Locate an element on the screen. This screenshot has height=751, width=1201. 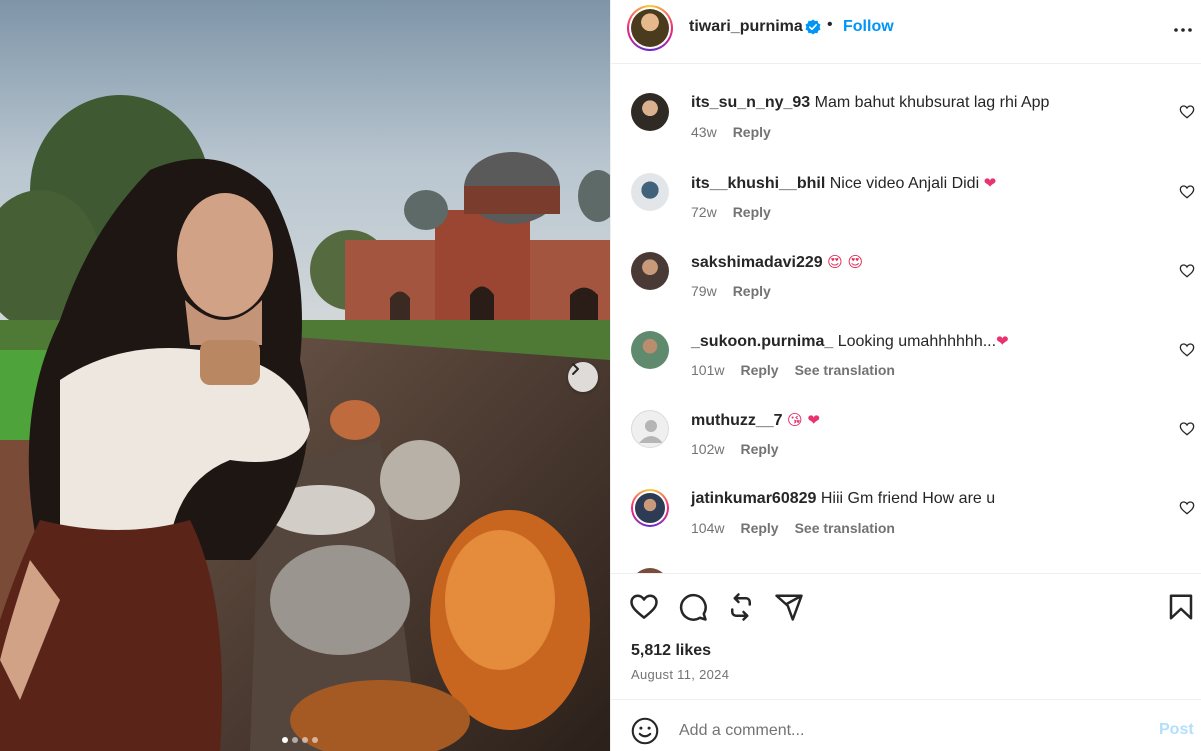
comment-username: sakshimadavi229 is located at coordinates (757, 262).